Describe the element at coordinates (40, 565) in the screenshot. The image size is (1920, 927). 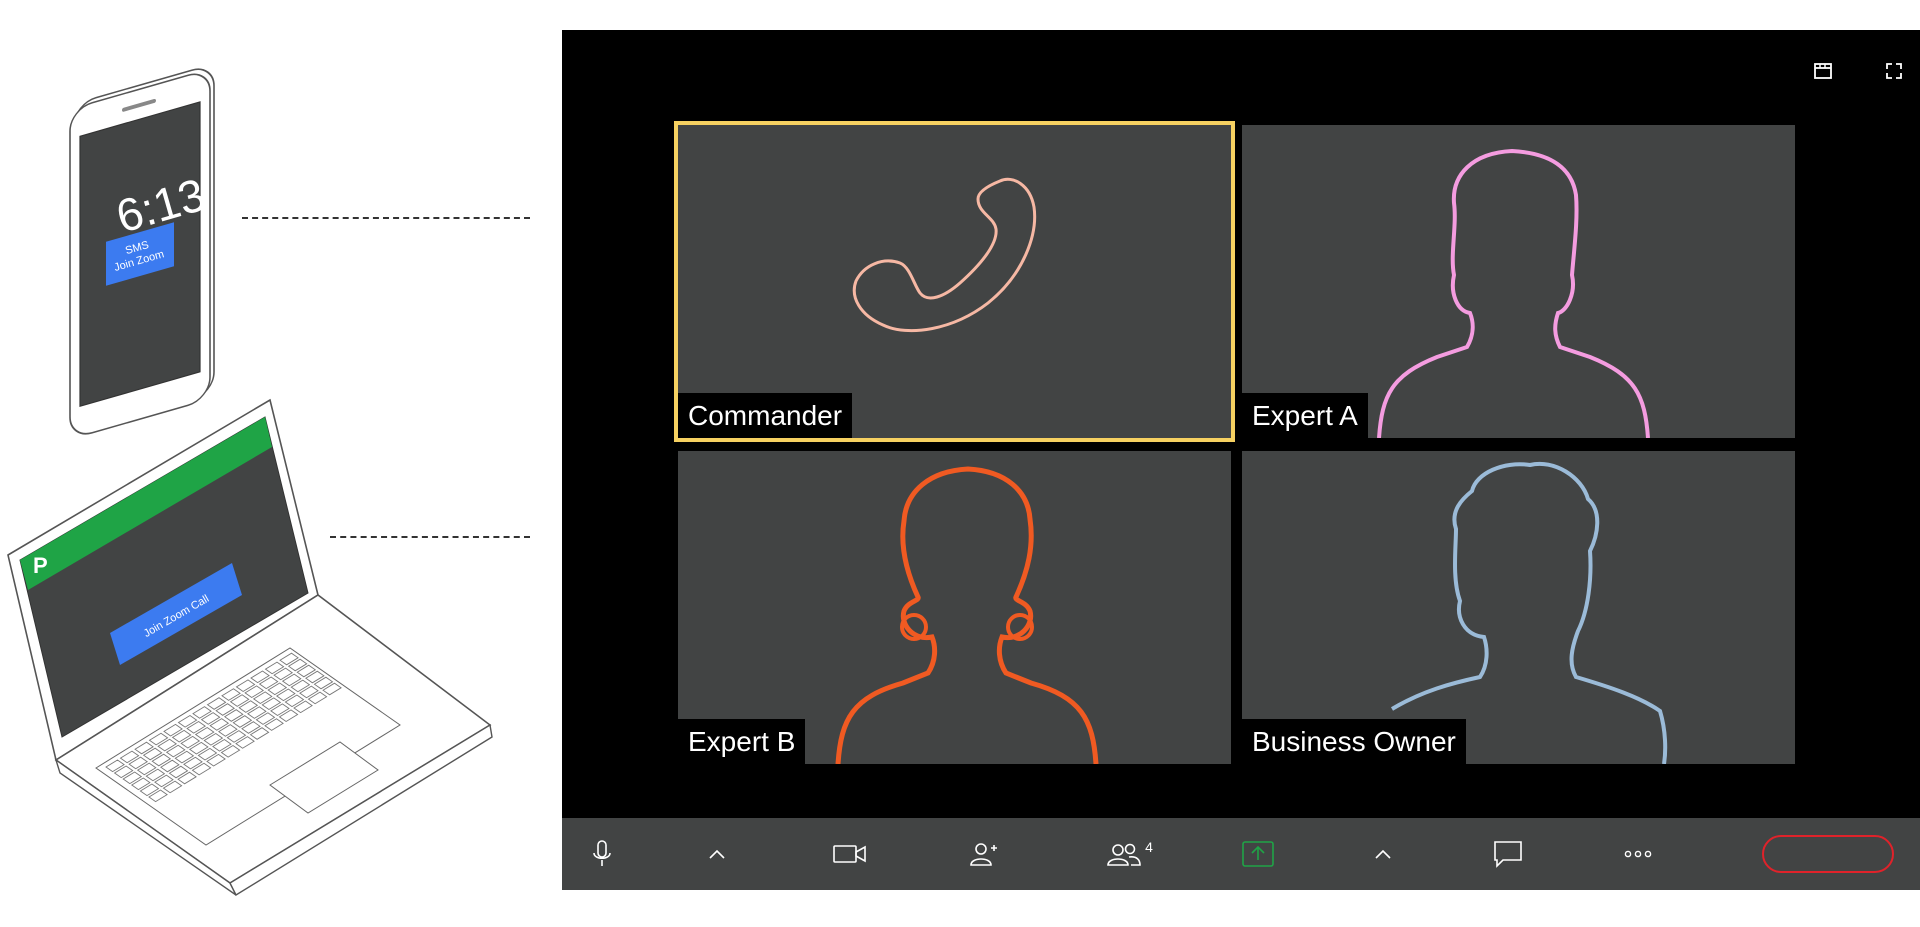
I see `laptop-logo: P` at that location.